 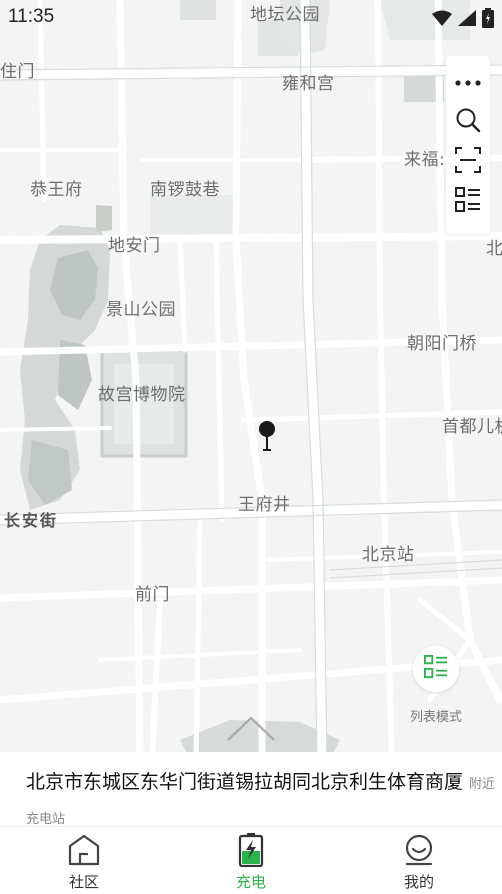 I want to click on scan-button, so click(x=468, y=162).